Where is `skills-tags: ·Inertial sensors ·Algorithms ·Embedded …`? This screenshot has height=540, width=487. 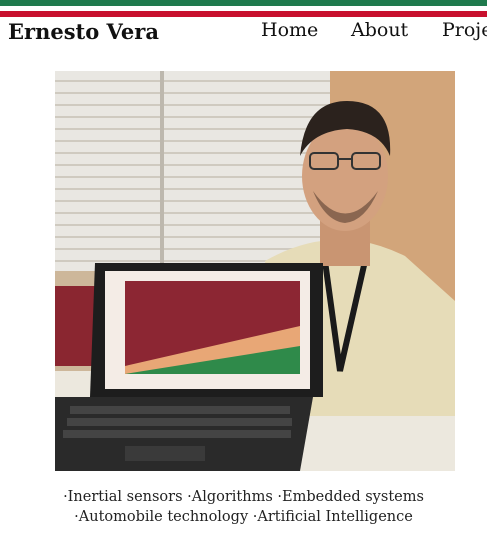
skills-tags: ·Inertial sensors ·Algorithms ·Embedded … is located at coordinates (243, 507).